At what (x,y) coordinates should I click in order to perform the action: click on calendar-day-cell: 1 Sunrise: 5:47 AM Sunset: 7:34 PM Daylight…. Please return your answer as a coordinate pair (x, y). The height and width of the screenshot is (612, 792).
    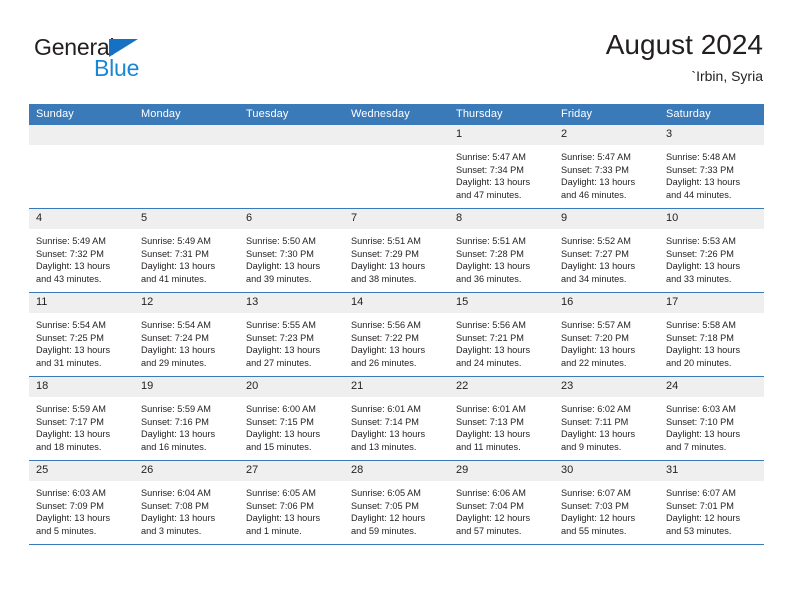
    Looking at the image, I should click on (501, 167).